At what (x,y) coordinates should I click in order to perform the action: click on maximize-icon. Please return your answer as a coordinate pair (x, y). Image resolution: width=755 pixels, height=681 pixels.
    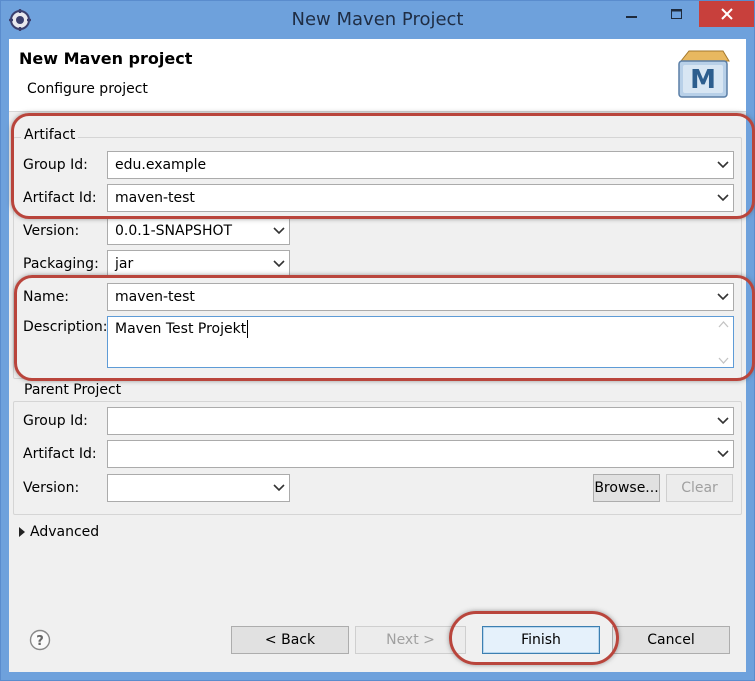
    Looking at the image, I should click on (676, 13).